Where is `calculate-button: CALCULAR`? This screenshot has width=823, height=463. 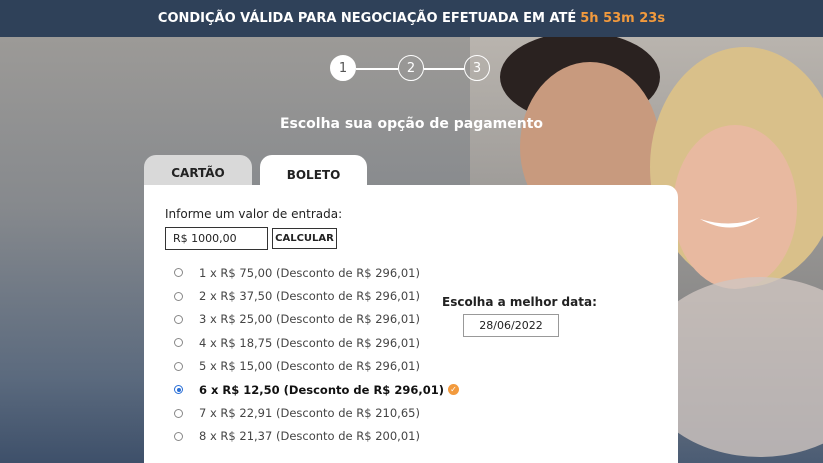 calculate-button: CALCULAR is located at coordinates (304, 238).